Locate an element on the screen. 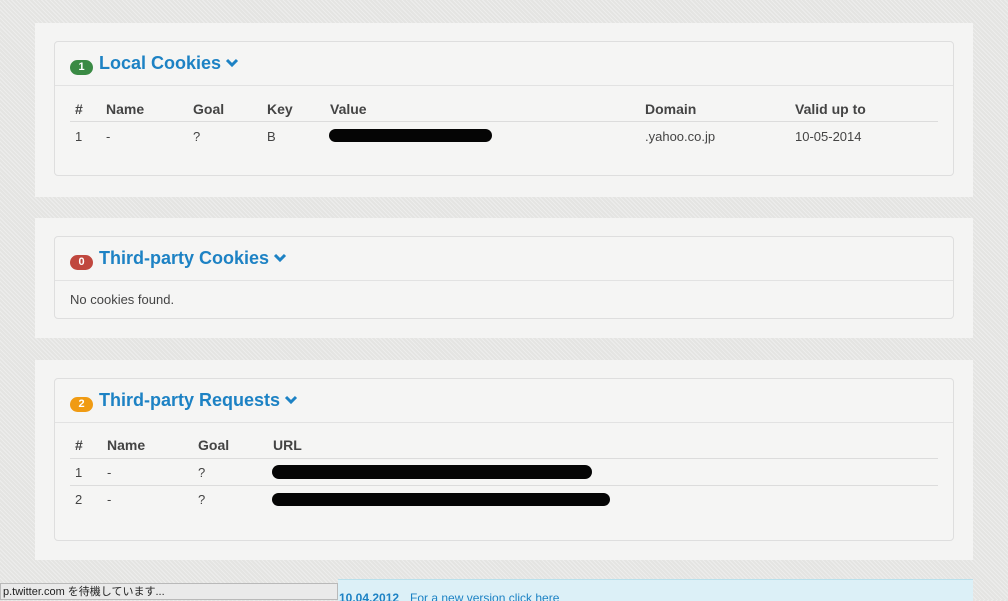 Image resolution: width=1008 pixels, height=601 pixels. third-party-cookies-toggle: Third-party Cookies is located at coordinates (193, 258).